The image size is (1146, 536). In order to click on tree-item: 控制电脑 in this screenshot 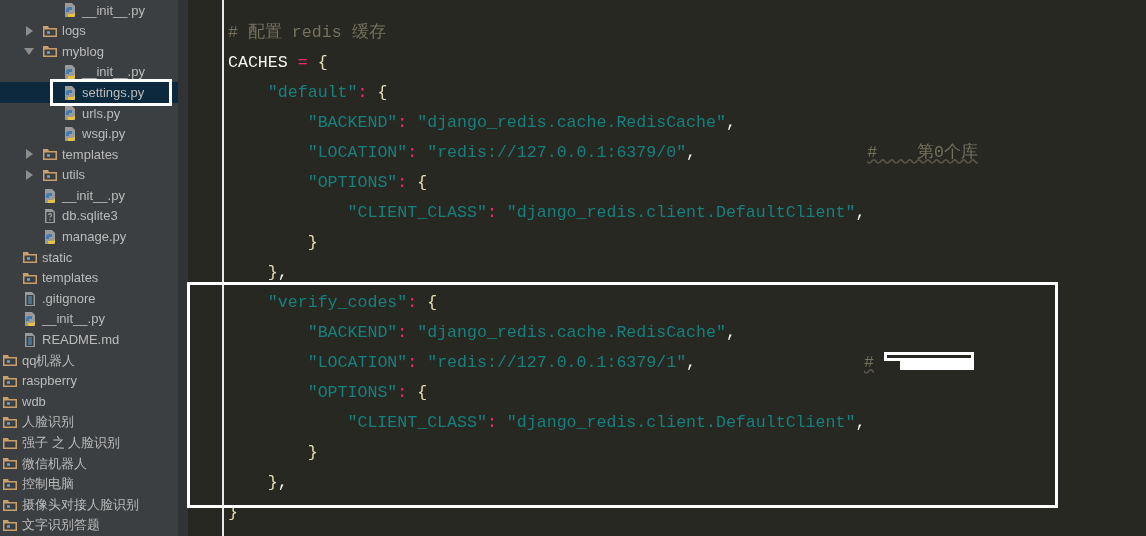, I will do `click(89, 484)`.